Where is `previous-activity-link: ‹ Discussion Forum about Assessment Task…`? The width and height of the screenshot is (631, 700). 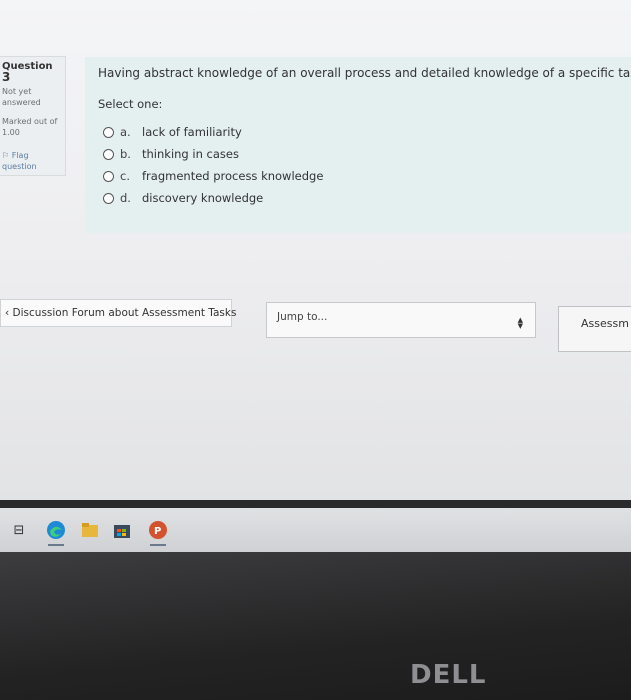 previous-activity-link: ‹ Discussion Forum about Assessment Task… is located at coordinates (118, 313).